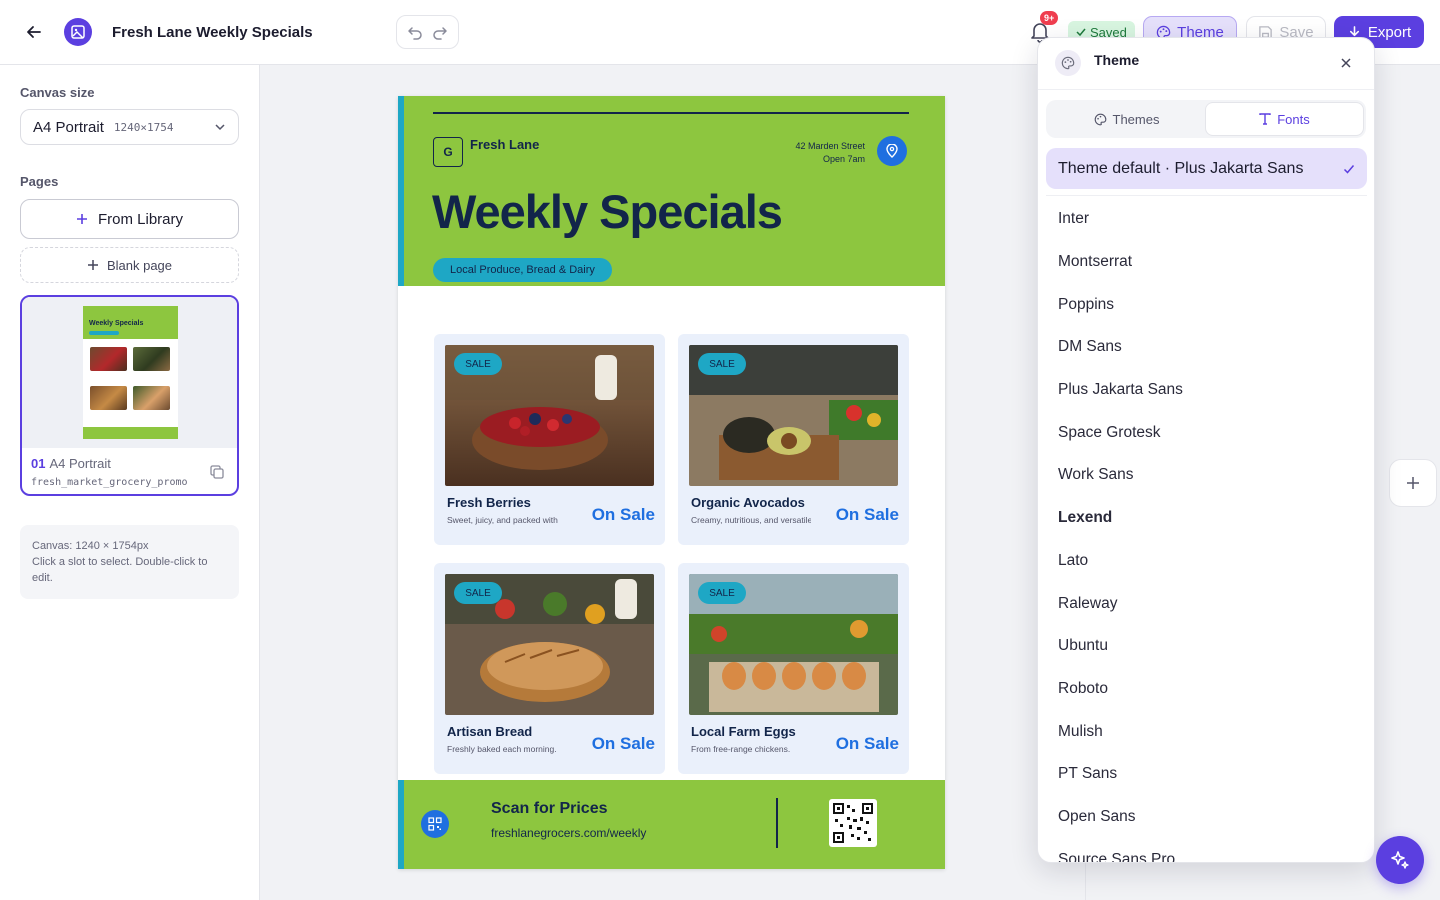  Describe the element at coordinates (1208, 390) in the screenshot. I see `font-option: Plus Jakarta Sans` at that location.